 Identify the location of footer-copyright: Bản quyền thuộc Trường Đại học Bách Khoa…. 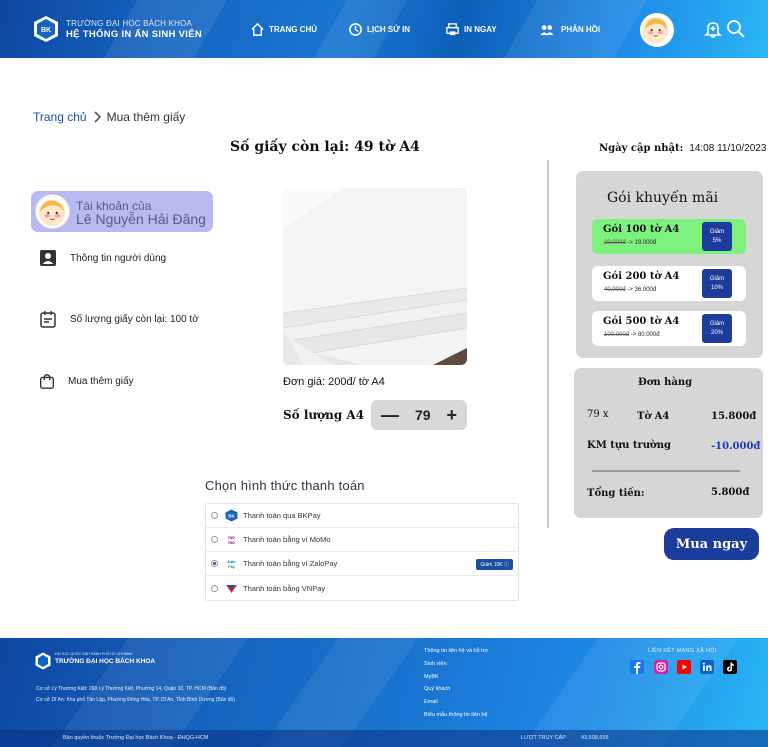
(136, 738).